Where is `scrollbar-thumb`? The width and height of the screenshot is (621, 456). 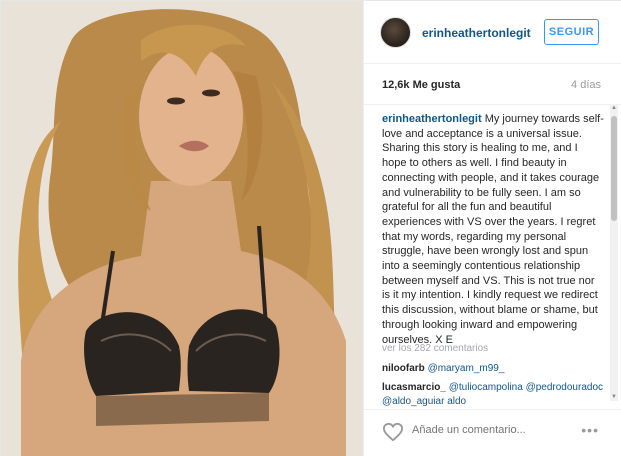 scrollbar-thumb is located at coordinates (614, 168).